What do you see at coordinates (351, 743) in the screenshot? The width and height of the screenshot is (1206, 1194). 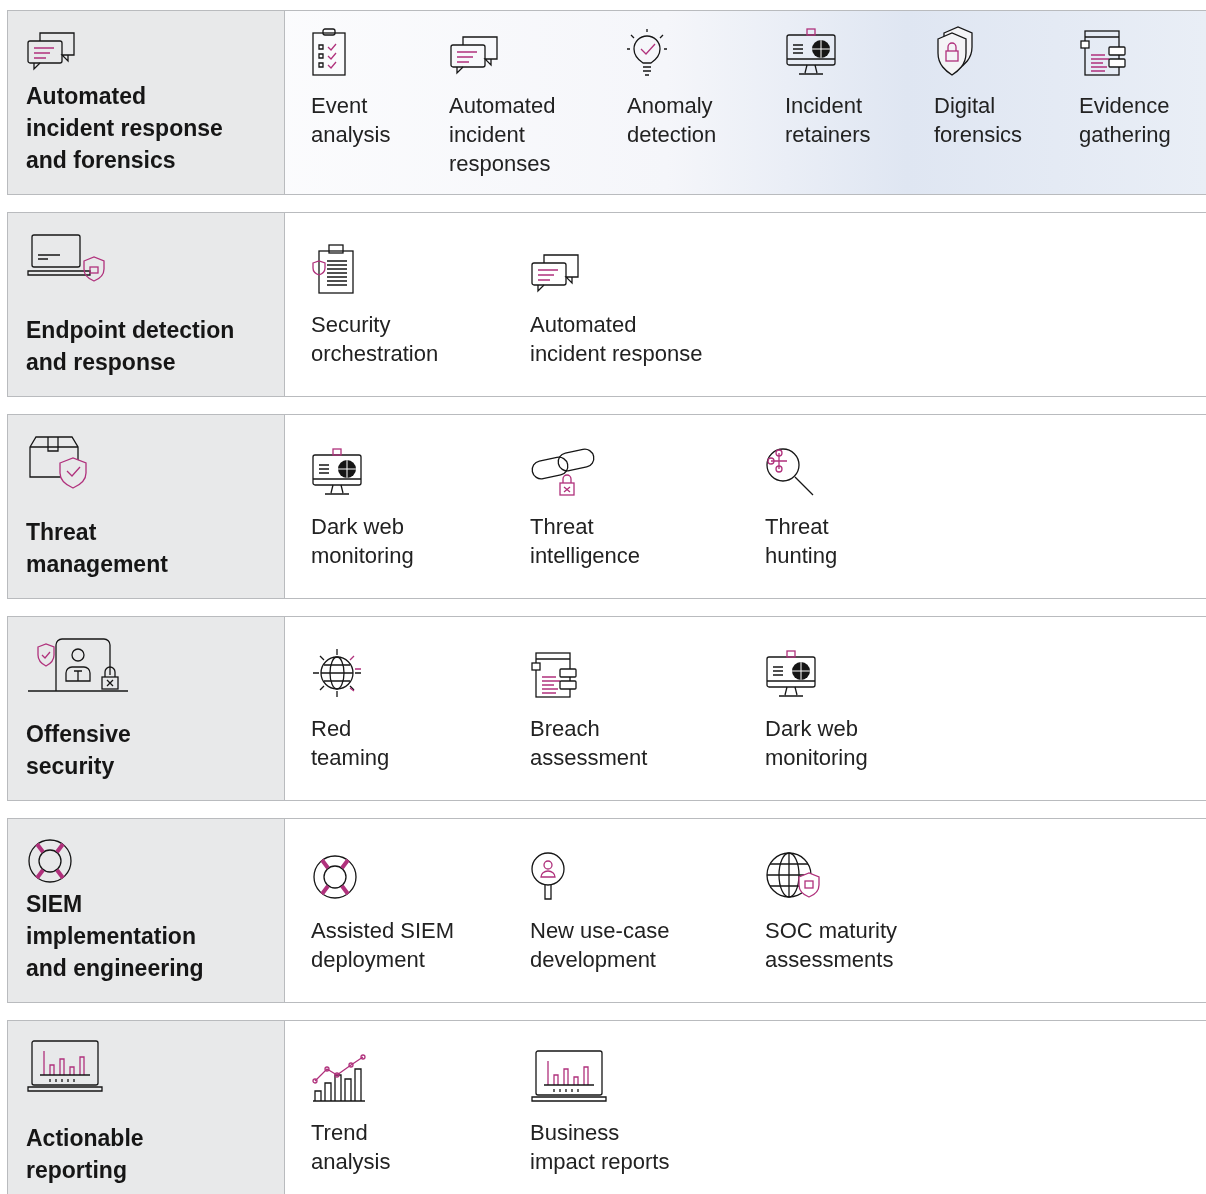 I see `service-label: Red teaming` at bounding box center [351, 743].